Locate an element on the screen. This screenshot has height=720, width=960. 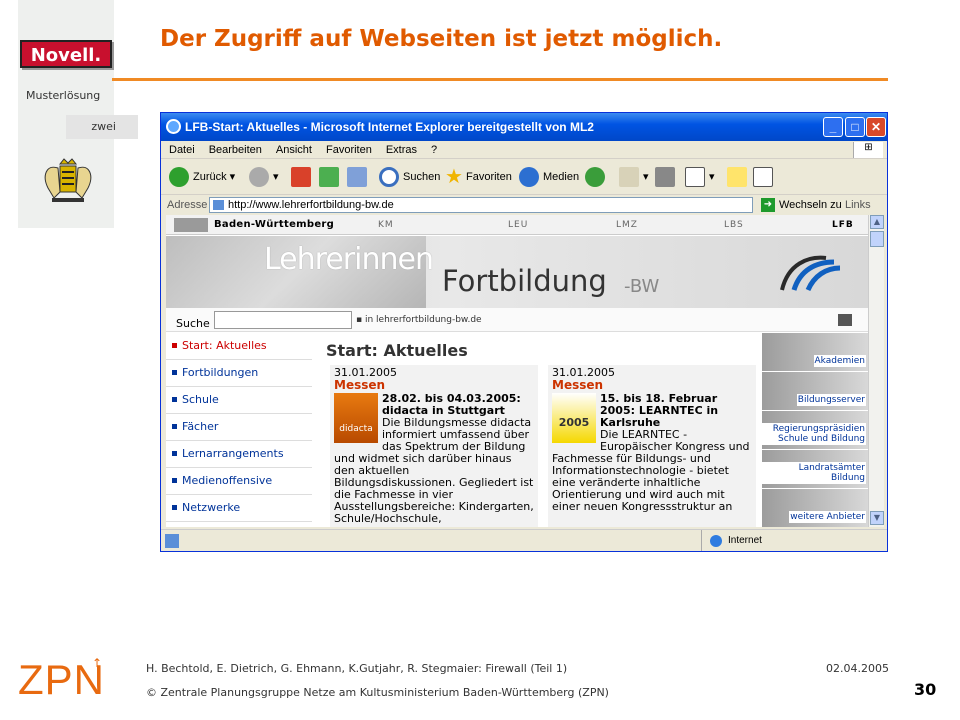
messenger-button is located at coordinates (765, 177).